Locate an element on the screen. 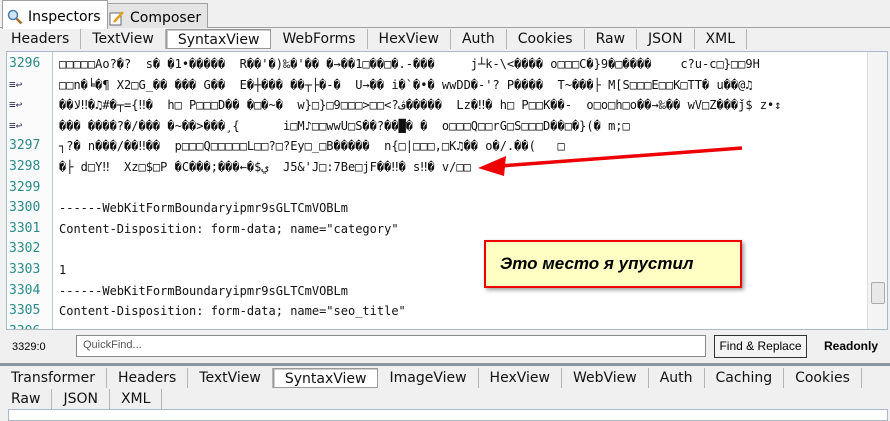  annotation-callout: Это место я упустил is located at coordinates (613, 264).